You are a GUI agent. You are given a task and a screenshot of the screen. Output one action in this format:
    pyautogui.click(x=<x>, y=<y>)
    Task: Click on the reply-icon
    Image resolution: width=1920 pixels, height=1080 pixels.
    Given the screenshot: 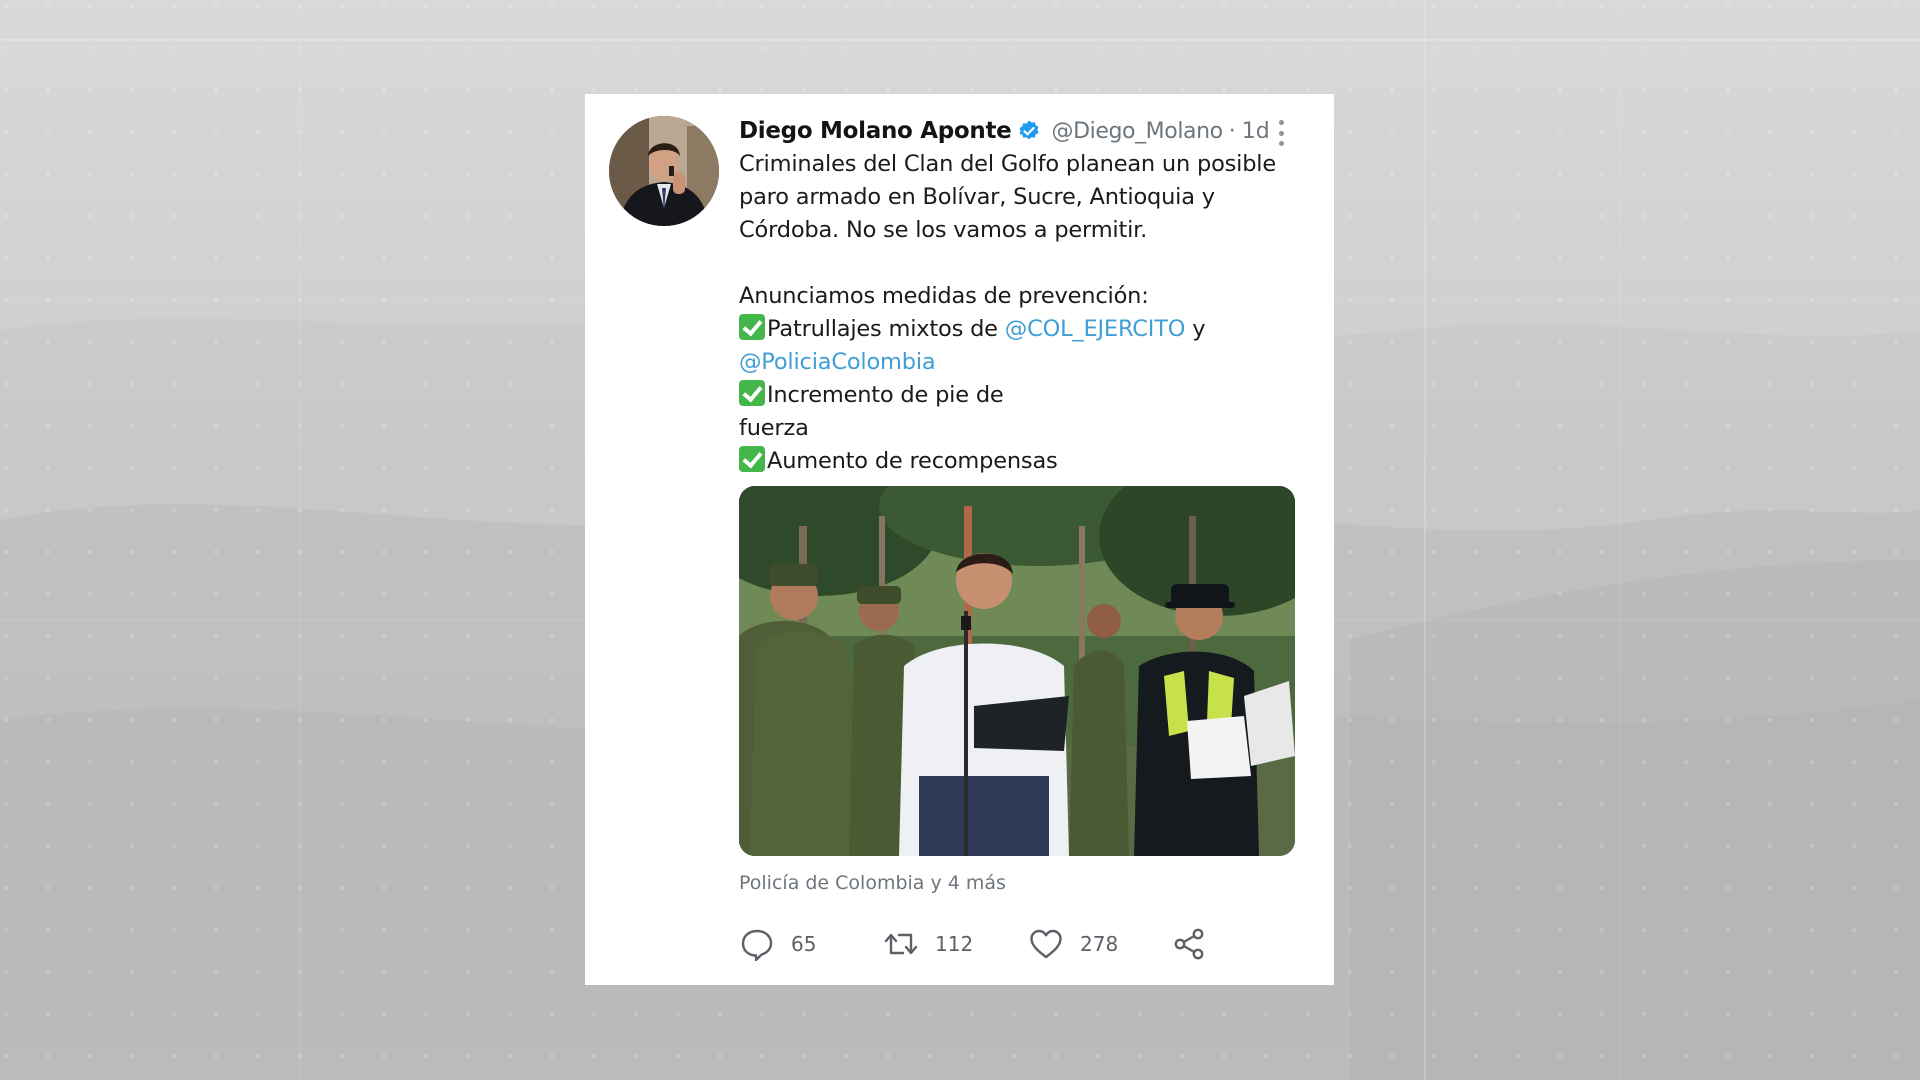 What is the action you would take?
    pyautogui.click(x=757, y=944)
    